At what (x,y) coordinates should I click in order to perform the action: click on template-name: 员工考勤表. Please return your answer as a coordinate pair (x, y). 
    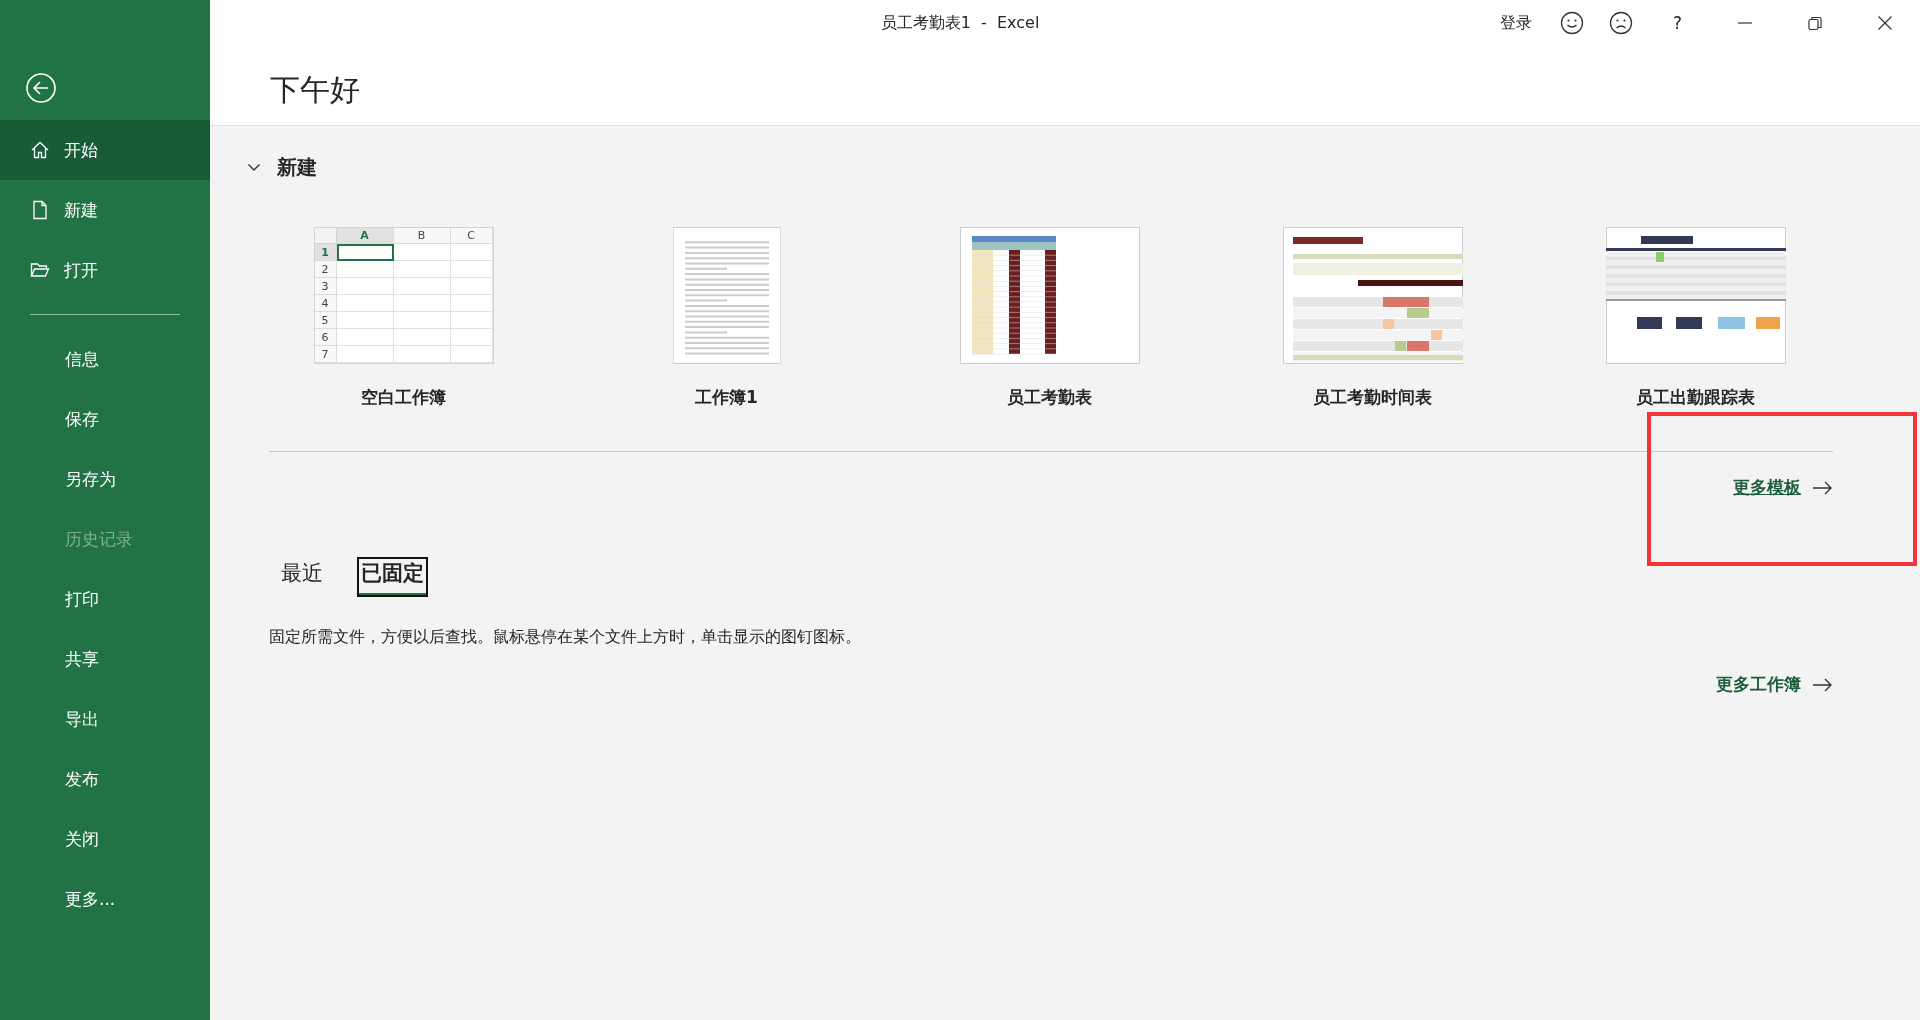
    Looking at the image, I should click on (1049, 397).